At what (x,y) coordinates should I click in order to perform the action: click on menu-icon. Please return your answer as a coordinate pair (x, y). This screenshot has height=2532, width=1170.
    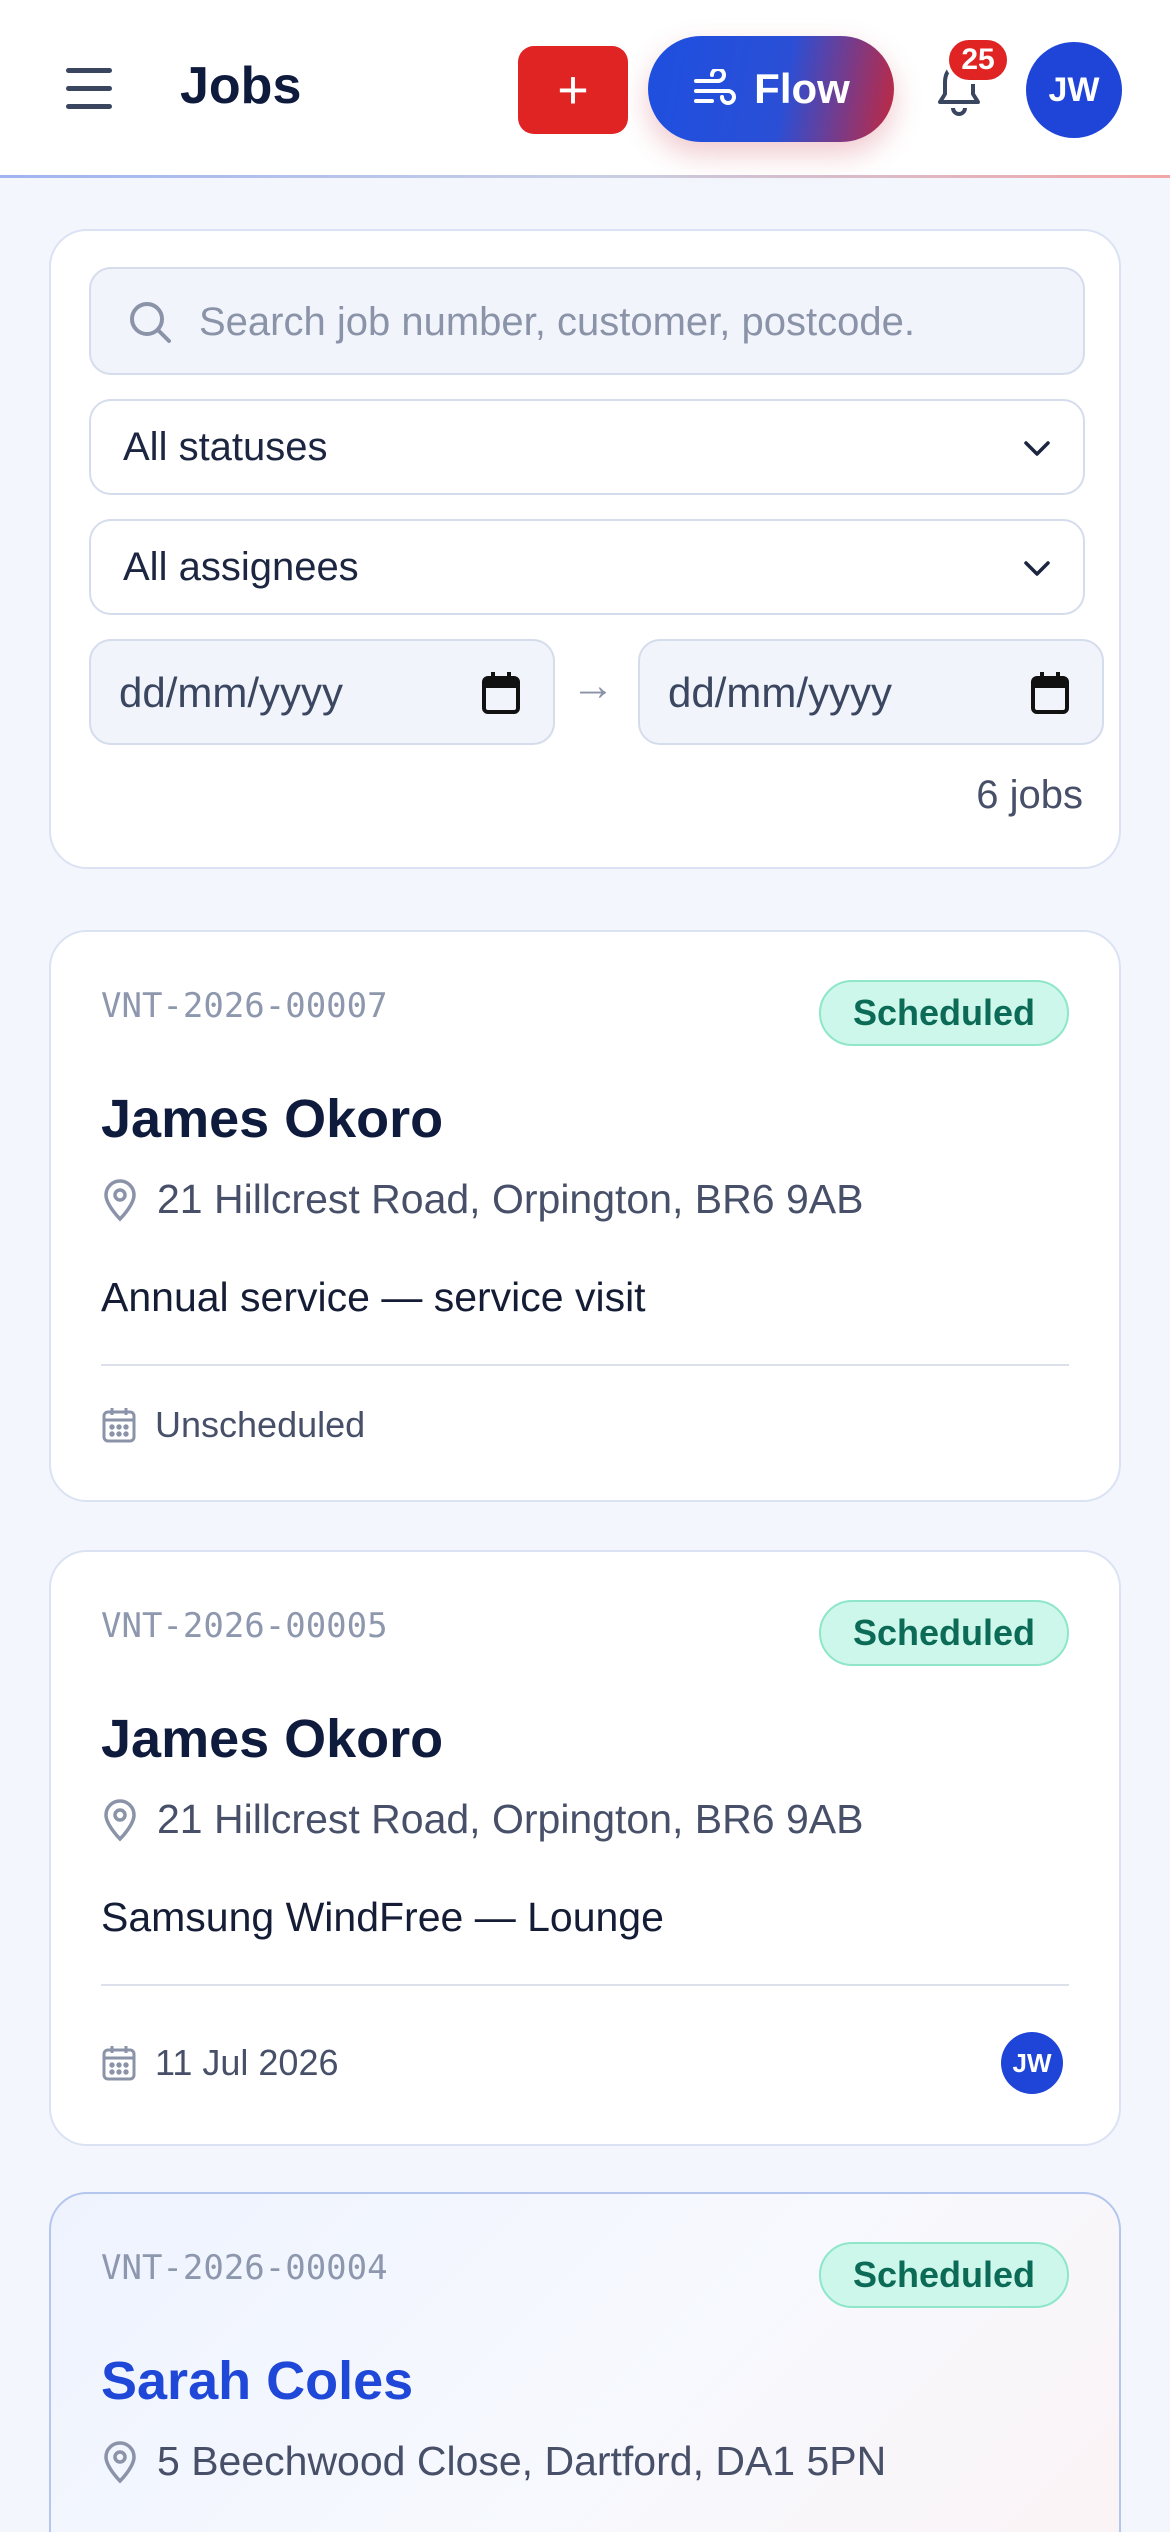
    Looking at the image, I should click on (89, 89).